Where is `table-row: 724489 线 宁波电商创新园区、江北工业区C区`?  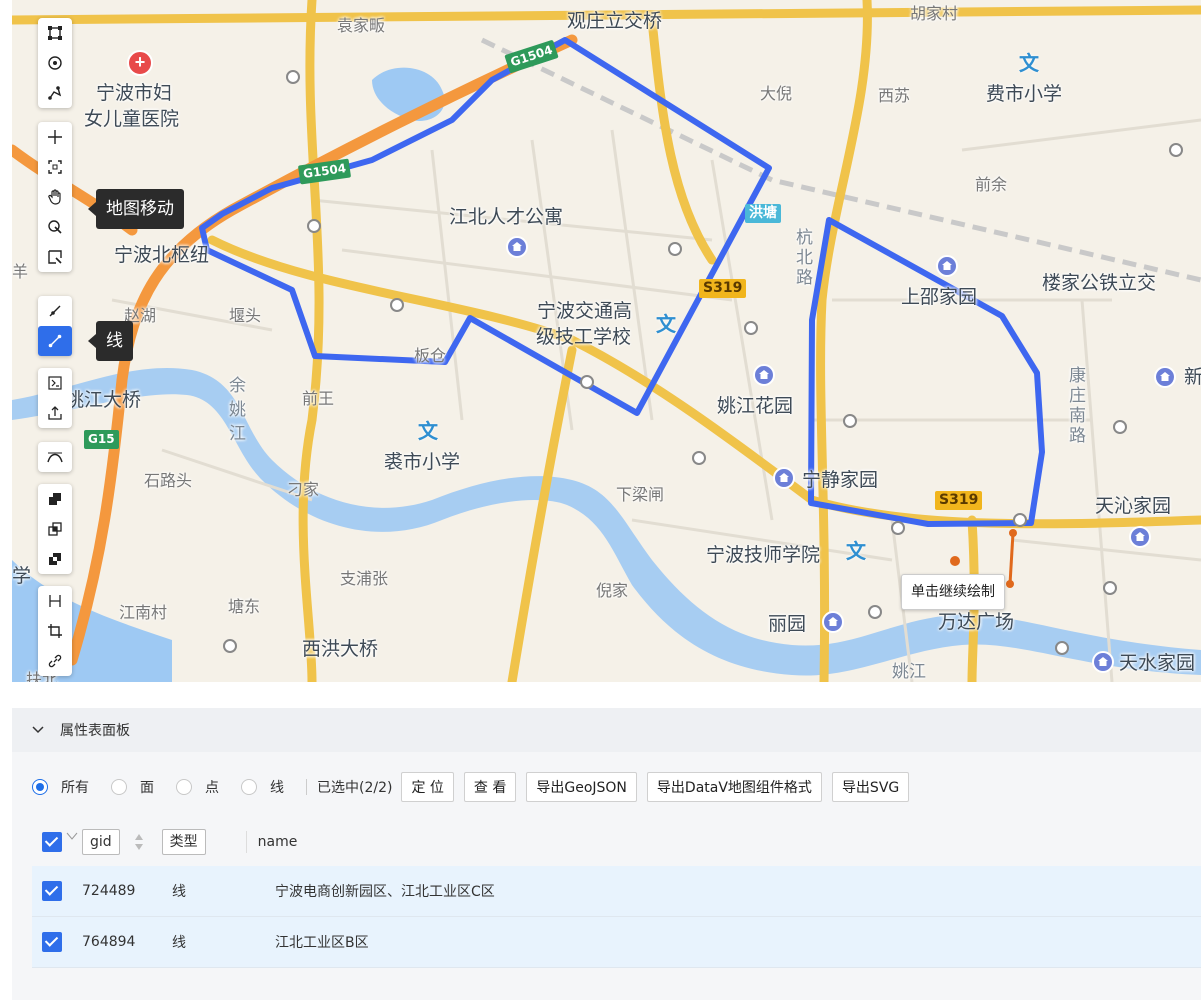 table-row: 724489 线 宁波电商创新园区、江北工业区C区 is located at coordinates (616, 891).